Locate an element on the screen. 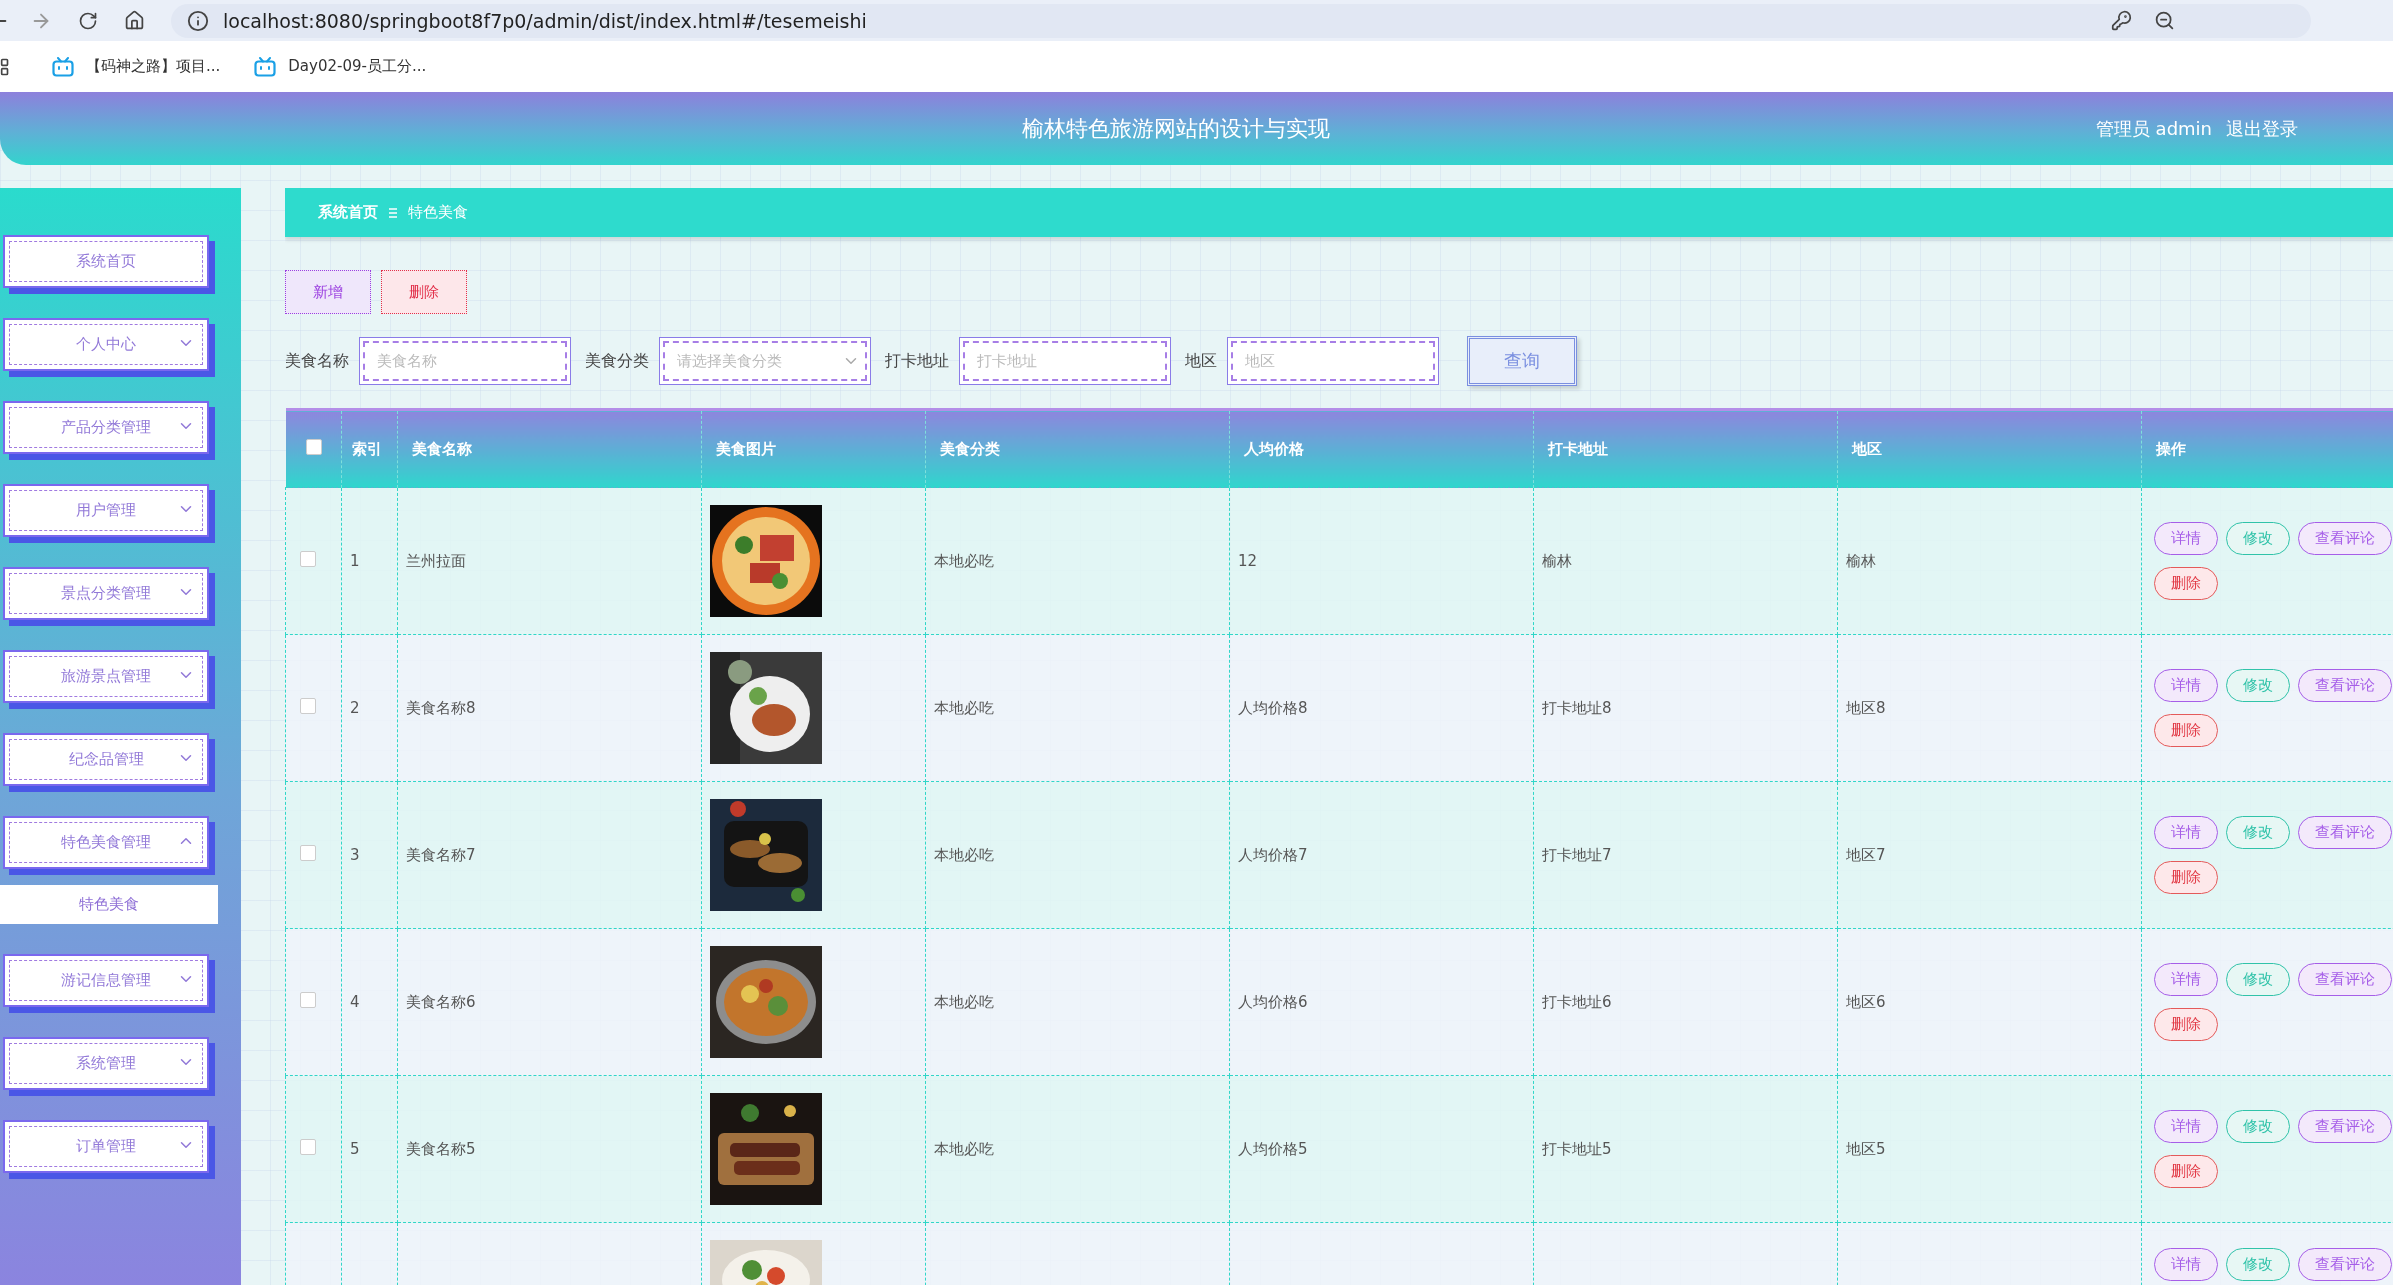  reload-icon is located at coordinates (88, 20).